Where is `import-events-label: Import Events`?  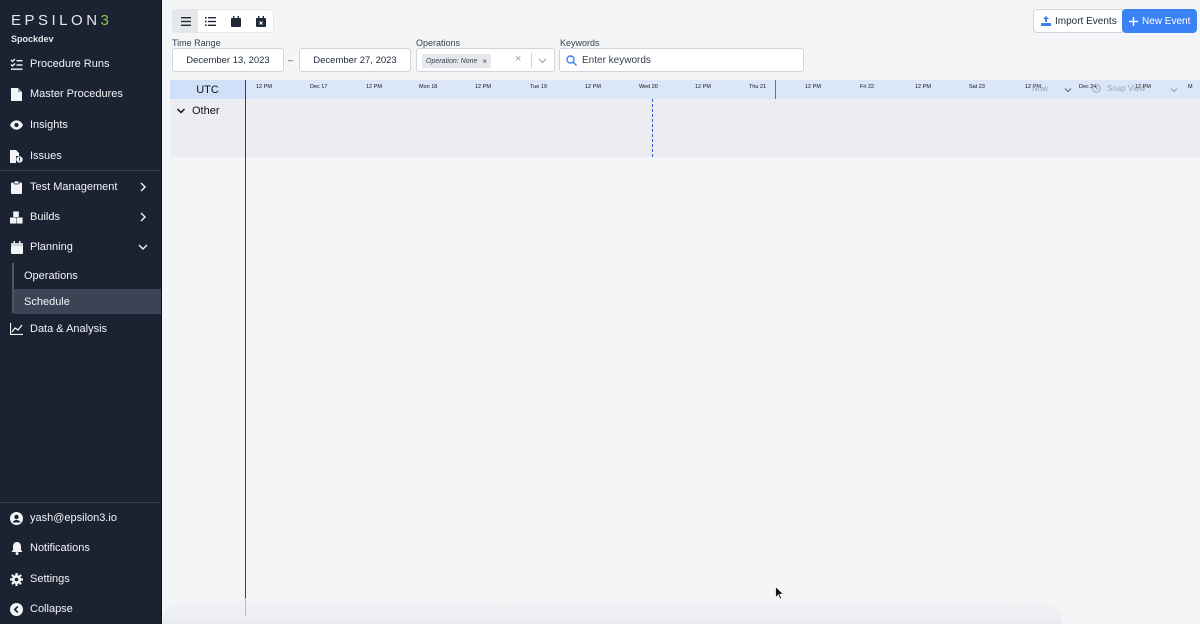 import-events-label: Import Events is located at coordinates (1086, 21).